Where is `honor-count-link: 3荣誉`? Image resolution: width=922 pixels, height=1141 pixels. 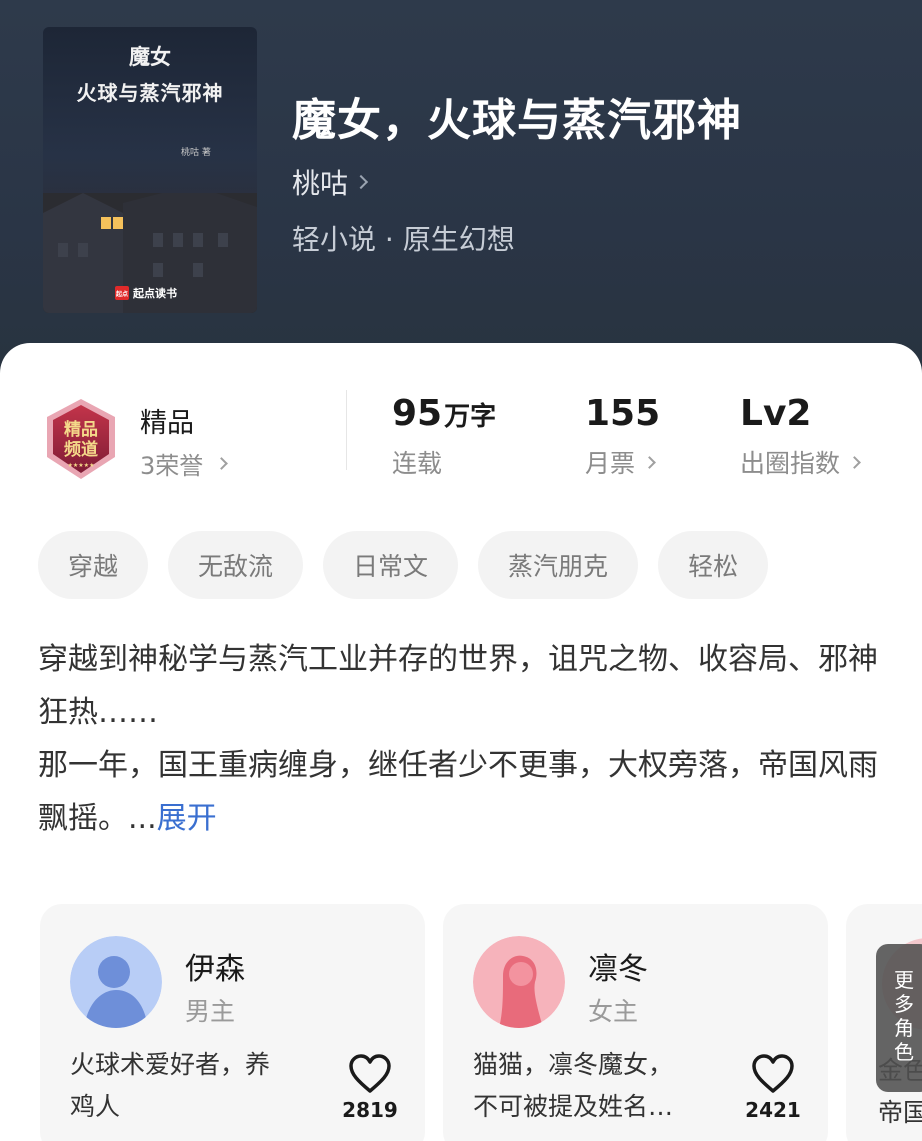
honor-count-link: 3荣誉 is located at coordinates (184, 463).